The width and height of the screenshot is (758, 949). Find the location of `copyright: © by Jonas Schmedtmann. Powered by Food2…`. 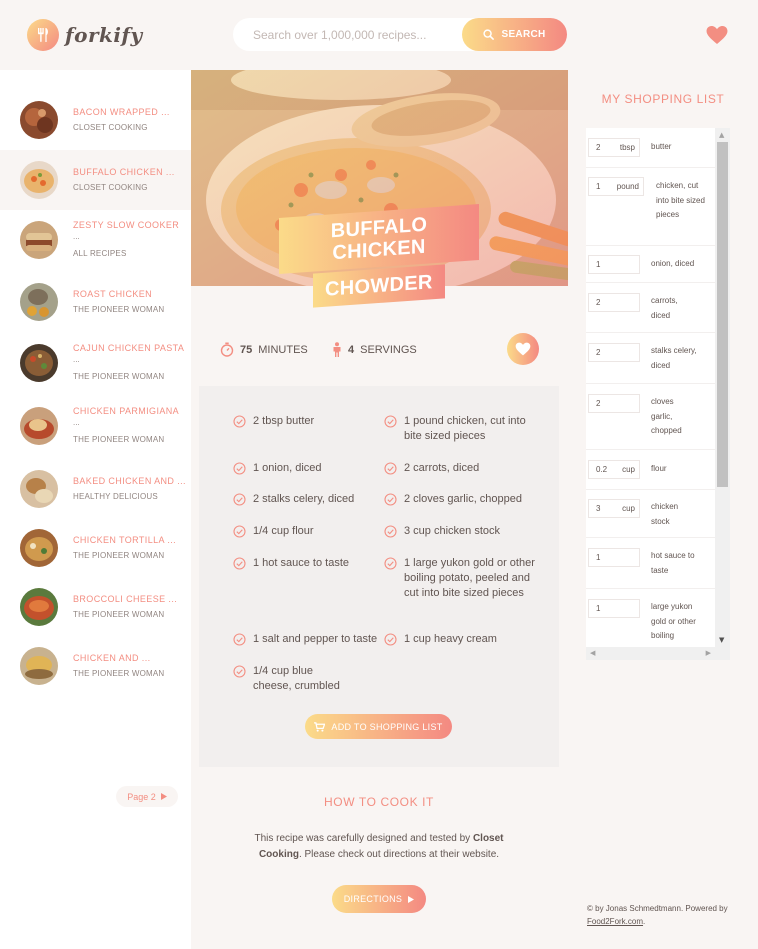

copyright: © by Jonas Schmedtmann. Powered by Food2… is located at coordinates (667, 915).